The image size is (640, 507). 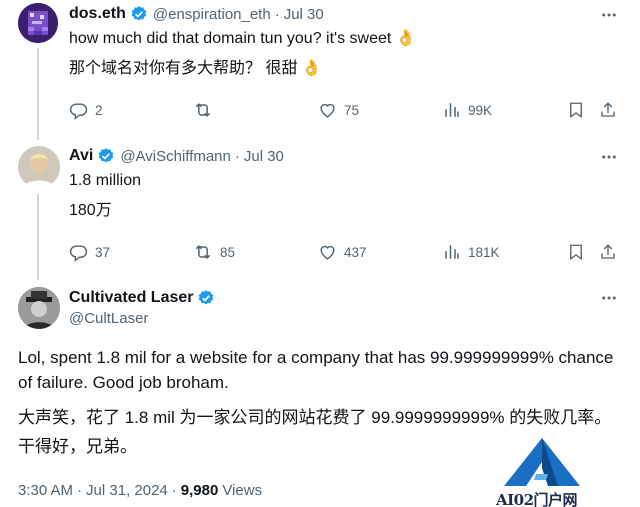 I want to click on tweet-text: 1.8 million, so click(x=105, y=180).